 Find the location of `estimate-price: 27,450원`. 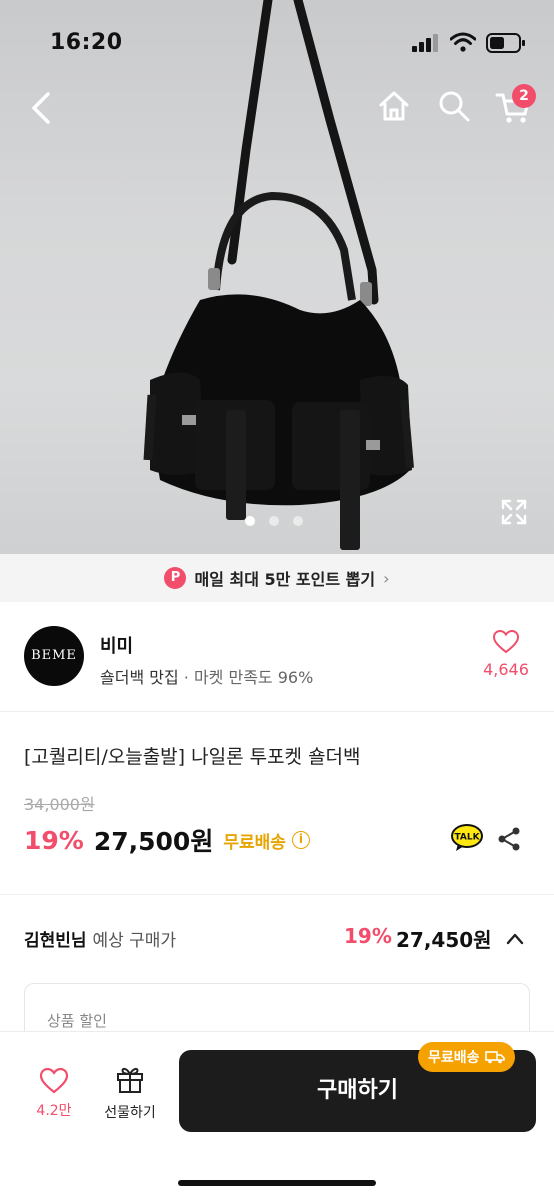

estimate-price: 27,450원 is located at coordinates (444, 940).